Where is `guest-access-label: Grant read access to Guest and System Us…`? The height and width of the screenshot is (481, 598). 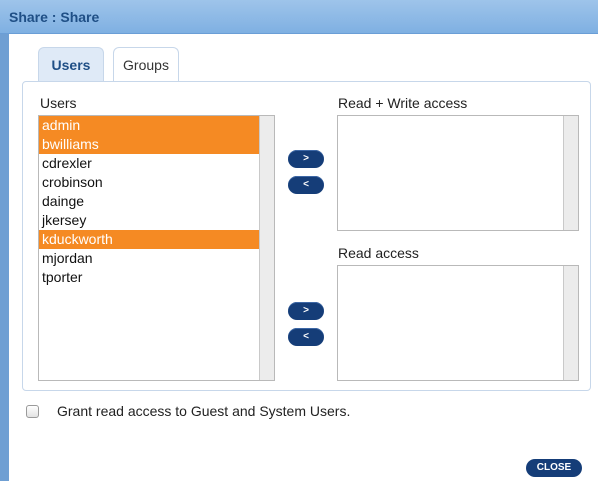 guest-access-label: Grant read access to Guest and System Us… is located at coordinates (204, 411).